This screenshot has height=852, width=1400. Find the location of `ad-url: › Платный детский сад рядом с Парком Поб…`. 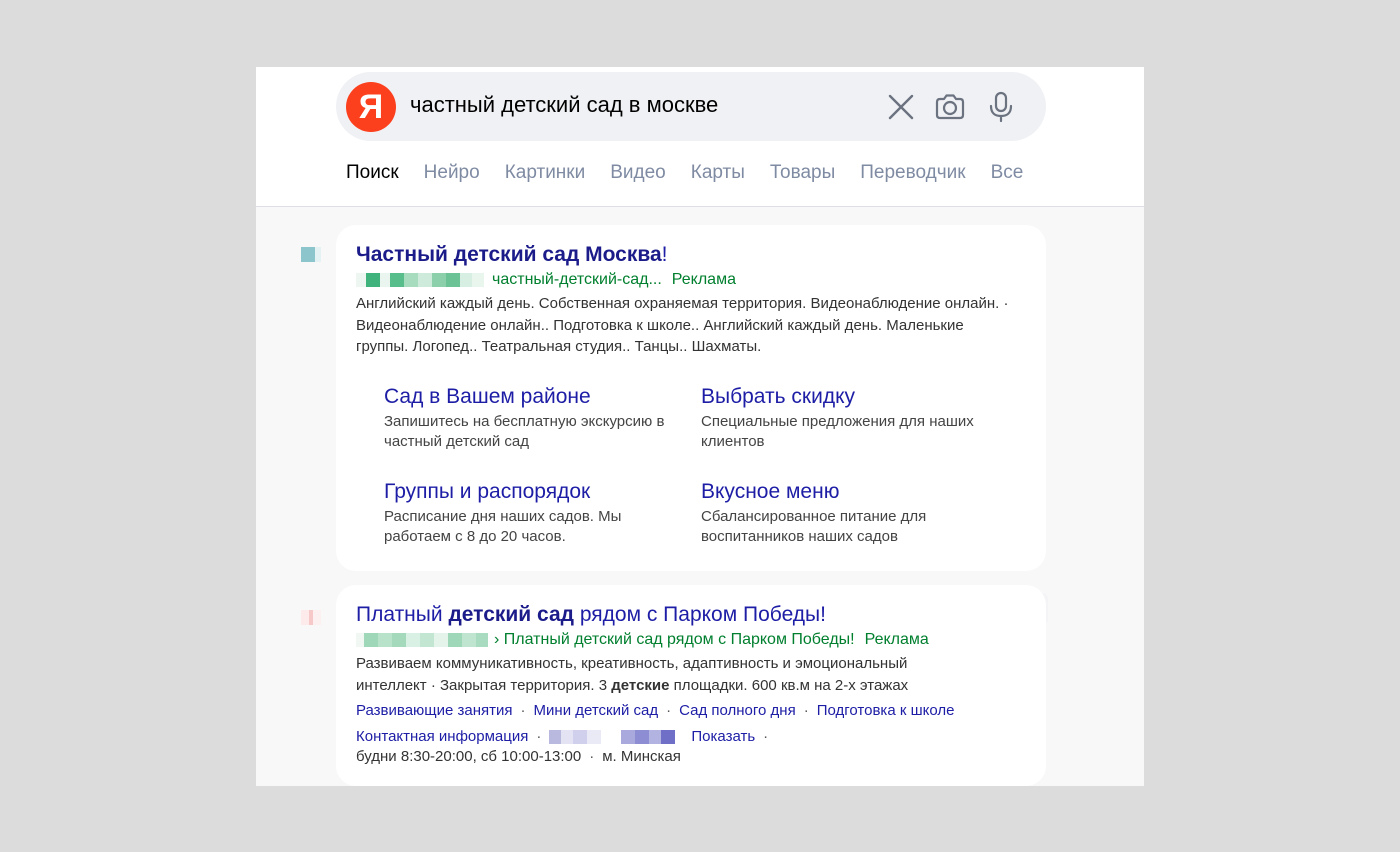

ad-url: › Платный детский сад рядом с Парком Поб… is located at coordinates (642, 640).